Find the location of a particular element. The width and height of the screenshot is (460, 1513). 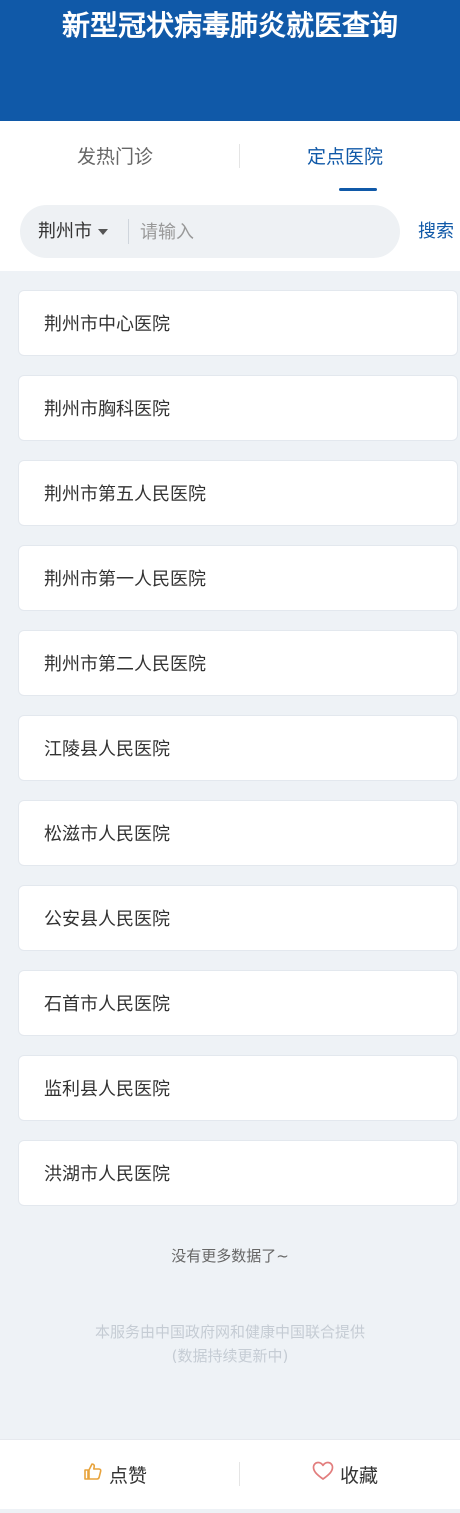

tab-designated-hospital: 定点医院 is located at coordinates (345, 156).